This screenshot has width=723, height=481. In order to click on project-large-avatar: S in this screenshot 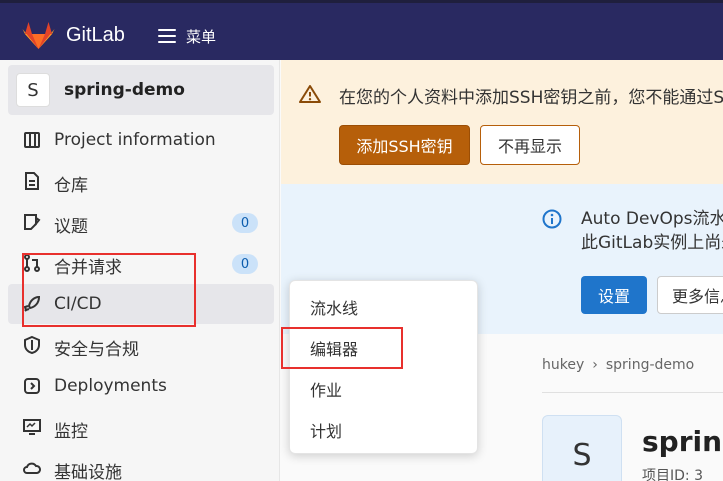, I will do `click(582, 448)`.